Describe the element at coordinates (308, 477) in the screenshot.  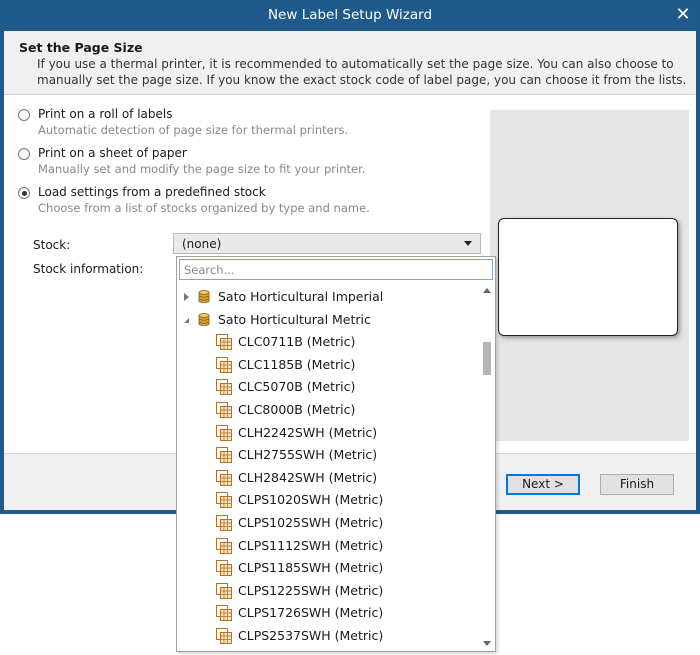
I see `tree-item-label: CLH2842SWH (Metric)` at that location.